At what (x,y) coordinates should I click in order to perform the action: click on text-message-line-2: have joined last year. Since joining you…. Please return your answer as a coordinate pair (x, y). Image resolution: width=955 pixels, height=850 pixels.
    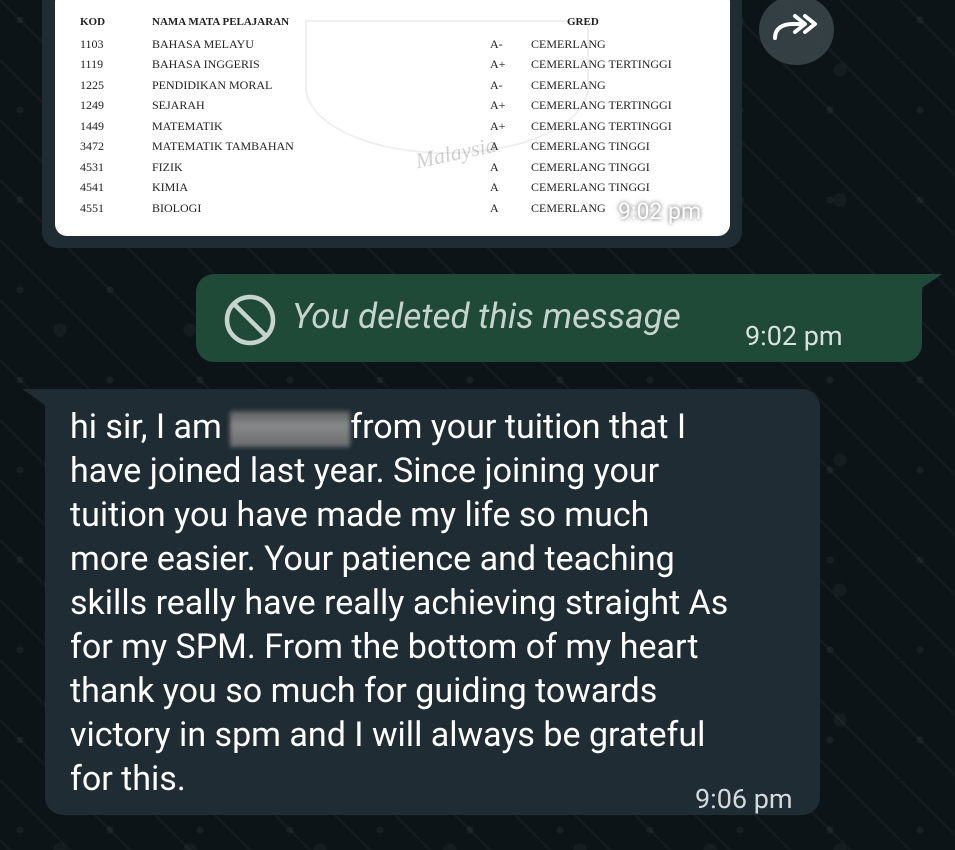
    Looking at the image, I should click on (365, 471).